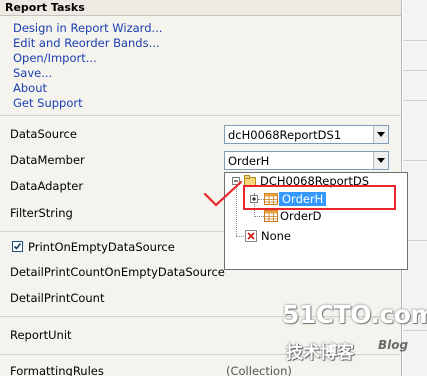 The image size is (427, 376). Describe the element at coordinates (87, 88) in the screenshot. I see `about-link: About` at that location.